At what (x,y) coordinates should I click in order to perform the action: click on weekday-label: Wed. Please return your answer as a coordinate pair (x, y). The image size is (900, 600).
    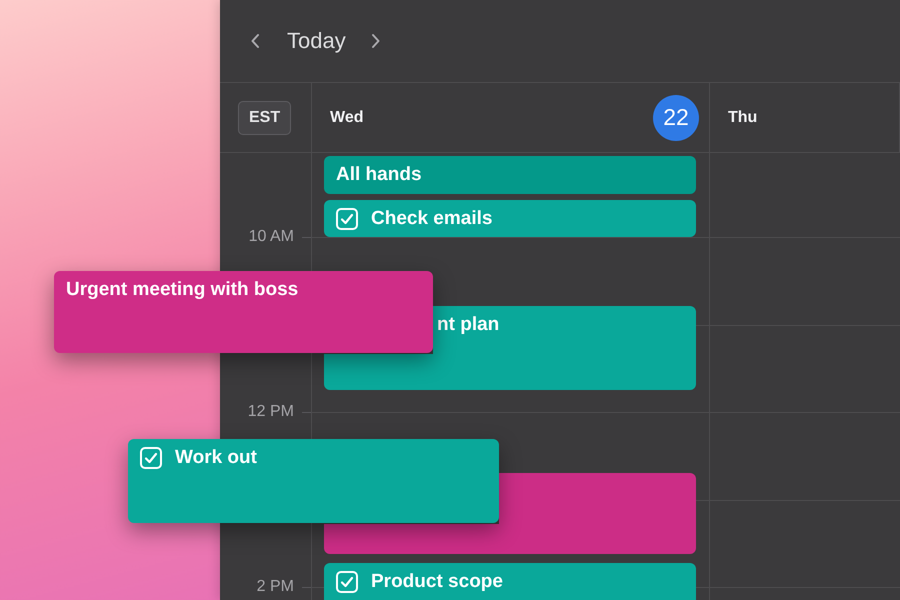
    Looking at the image, I should click on (347, 117).